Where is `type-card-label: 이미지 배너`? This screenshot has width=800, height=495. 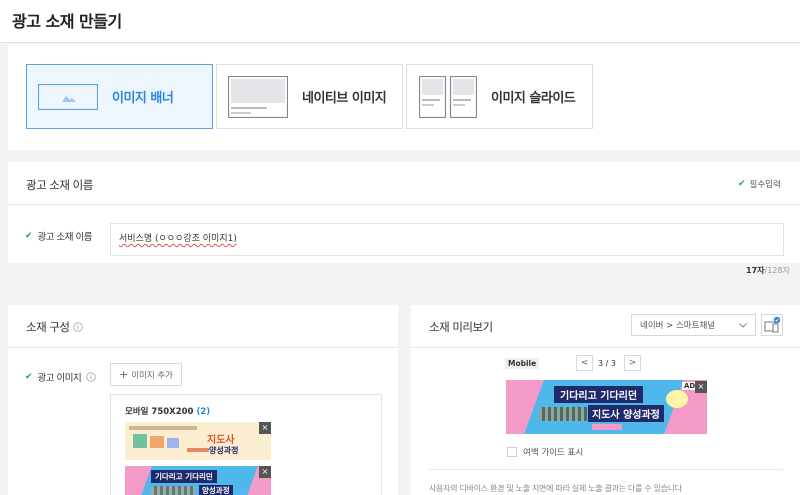 type-card-label: 이미지 배너 is located at coordinates (143, 98).